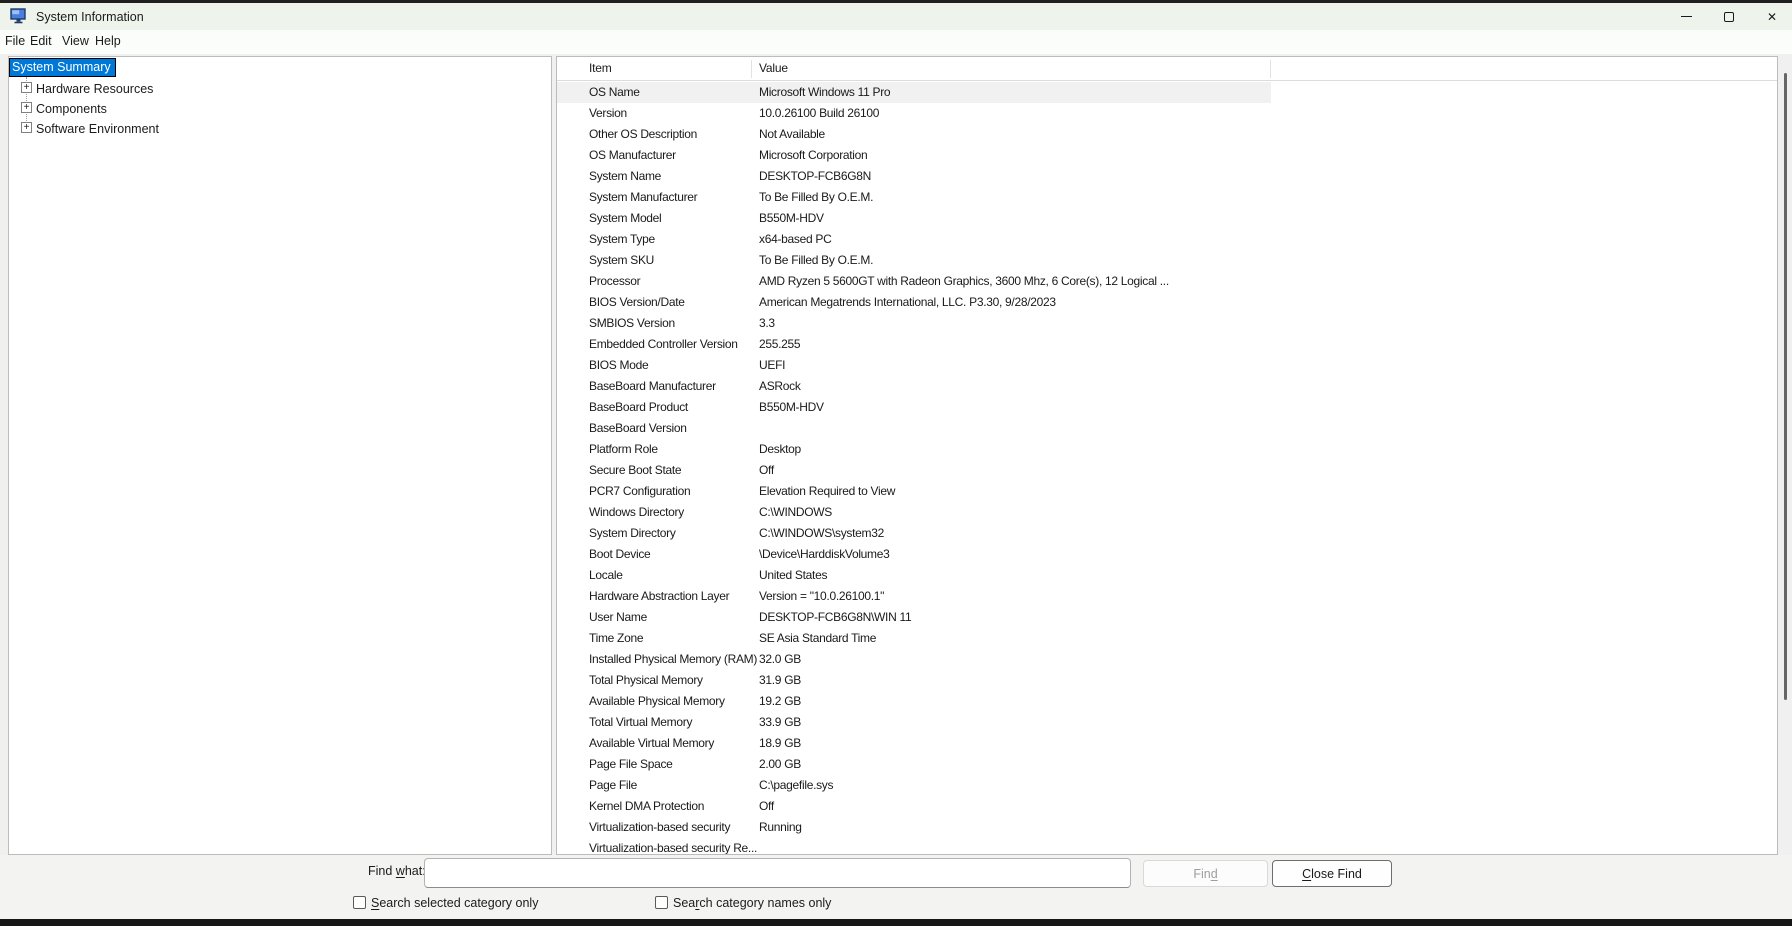 The image size is (1792, 926). Describe the element at coordinates (635, 470) in the screenshot. I see `row-item-label: Secure Boot State` at that location.